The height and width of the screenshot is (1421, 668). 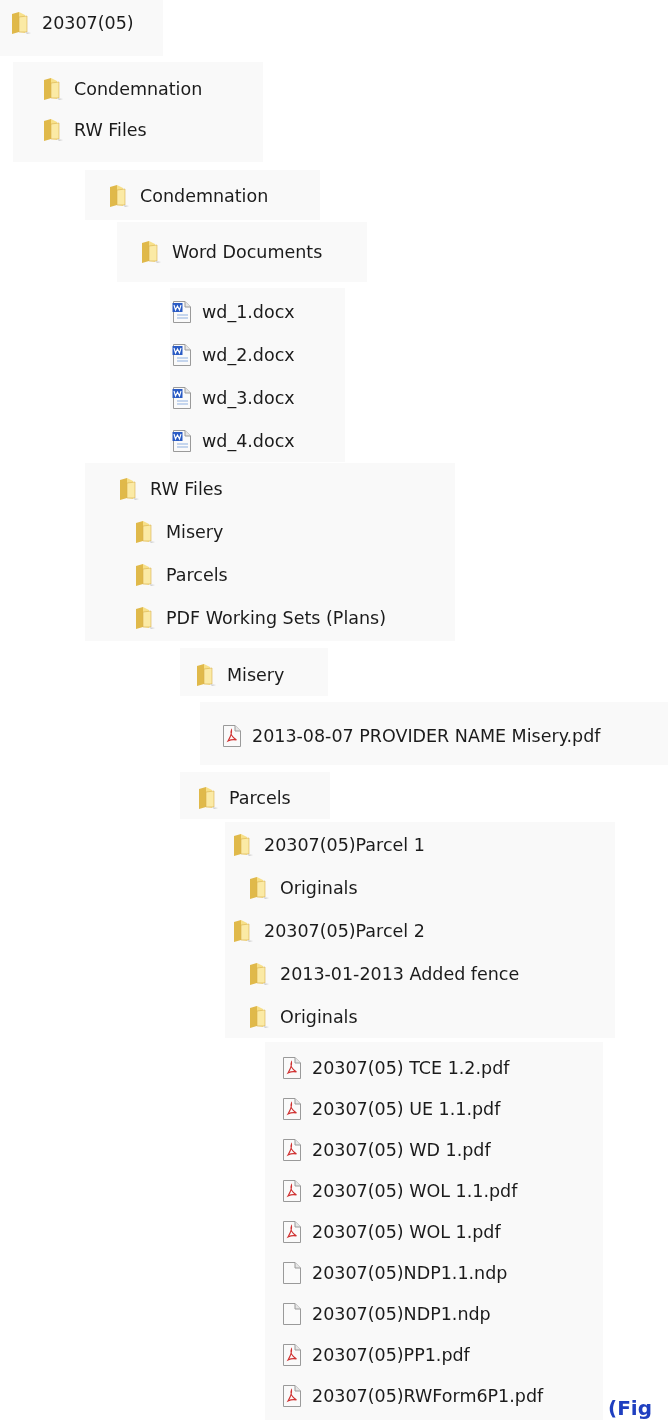 I want to click on folder-item: 2013-01-2013 Added fence, so click(x=384, y=973).